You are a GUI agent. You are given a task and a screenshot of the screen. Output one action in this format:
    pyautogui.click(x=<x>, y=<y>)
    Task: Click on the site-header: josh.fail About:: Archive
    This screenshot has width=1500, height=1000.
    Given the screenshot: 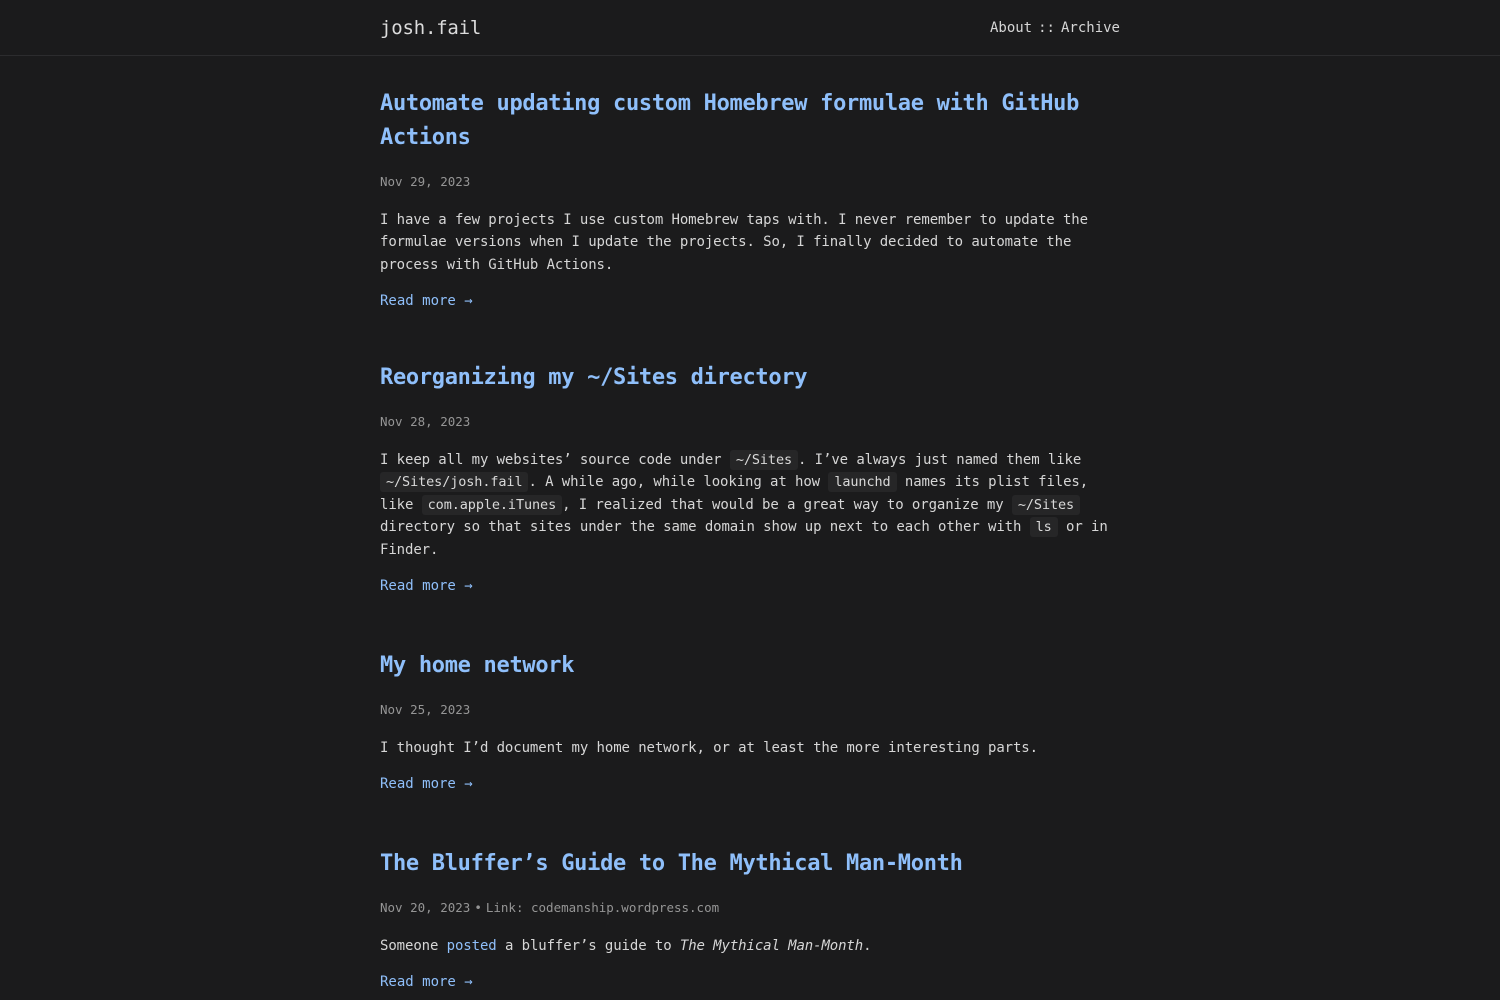 What is the action you would take?
    pyautogui.click(x=750, y=28)
    